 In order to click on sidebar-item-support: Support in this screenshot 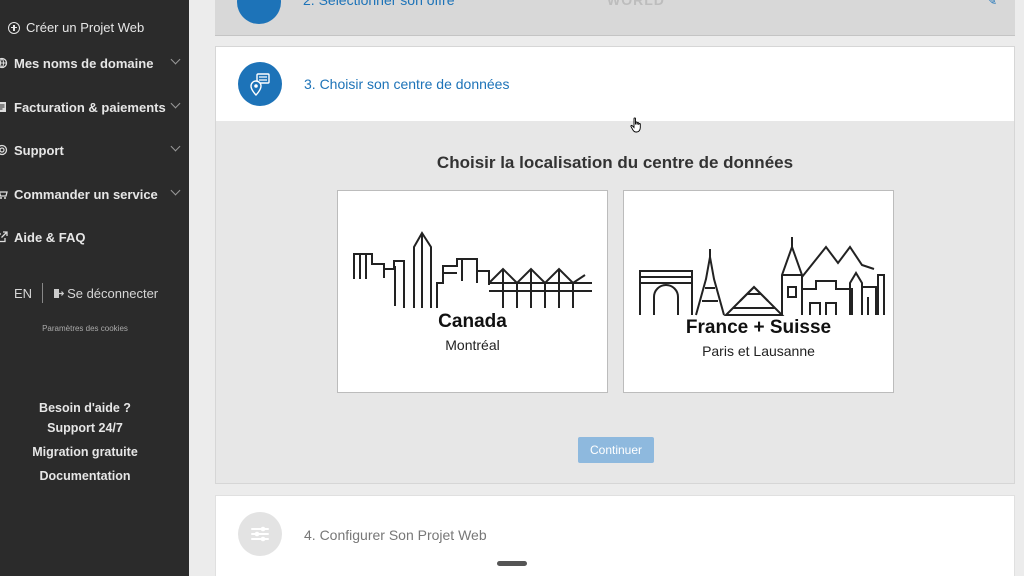, I will do `click(94, 150)`.